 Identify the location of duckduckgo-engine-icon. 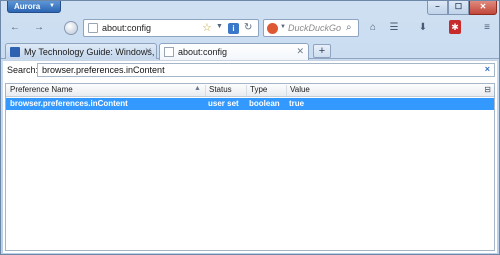
(272, 28).